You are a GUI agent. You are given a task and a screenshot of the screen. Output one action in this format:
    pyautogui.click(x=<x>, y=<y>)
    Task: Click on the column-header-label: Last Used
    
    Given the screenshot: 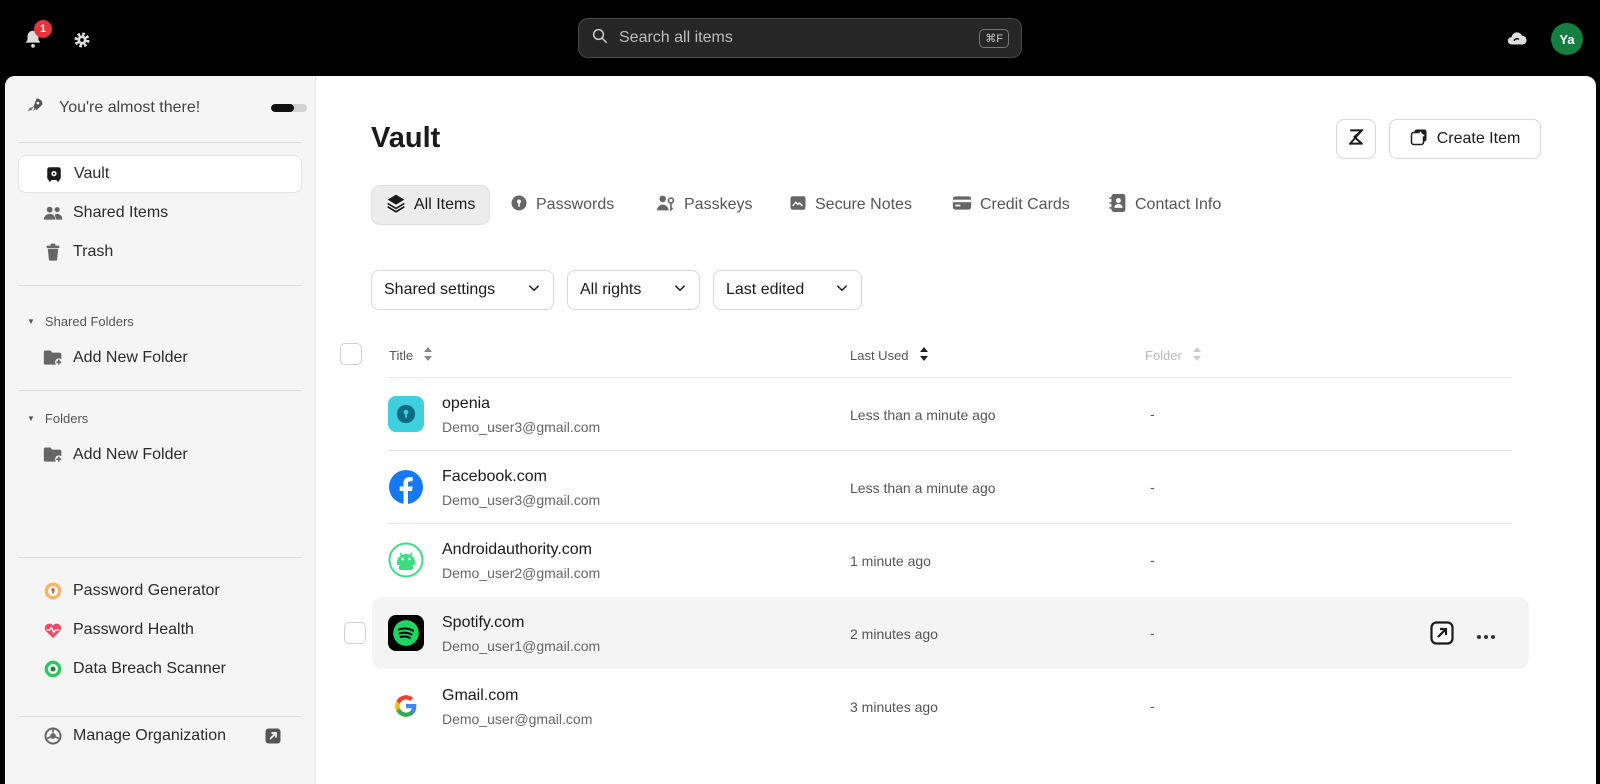 What is the action you would take?
    pyautogui.click(x=879, y=355)
    